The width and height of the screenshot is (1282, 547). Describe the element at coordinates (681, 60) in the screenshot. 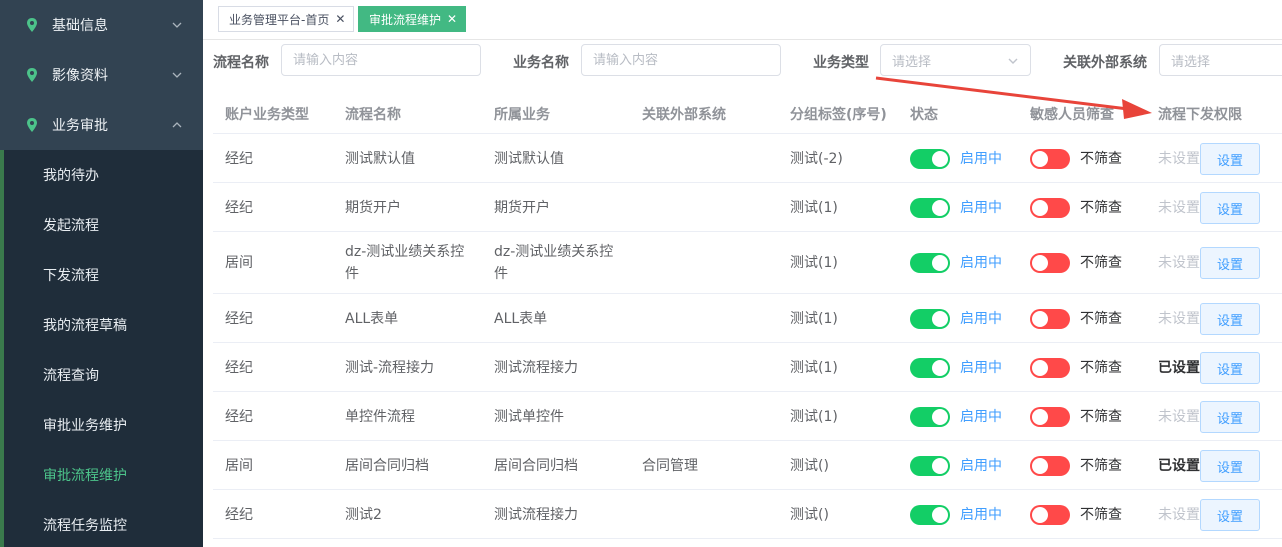

I see `business-name-input` at that location.